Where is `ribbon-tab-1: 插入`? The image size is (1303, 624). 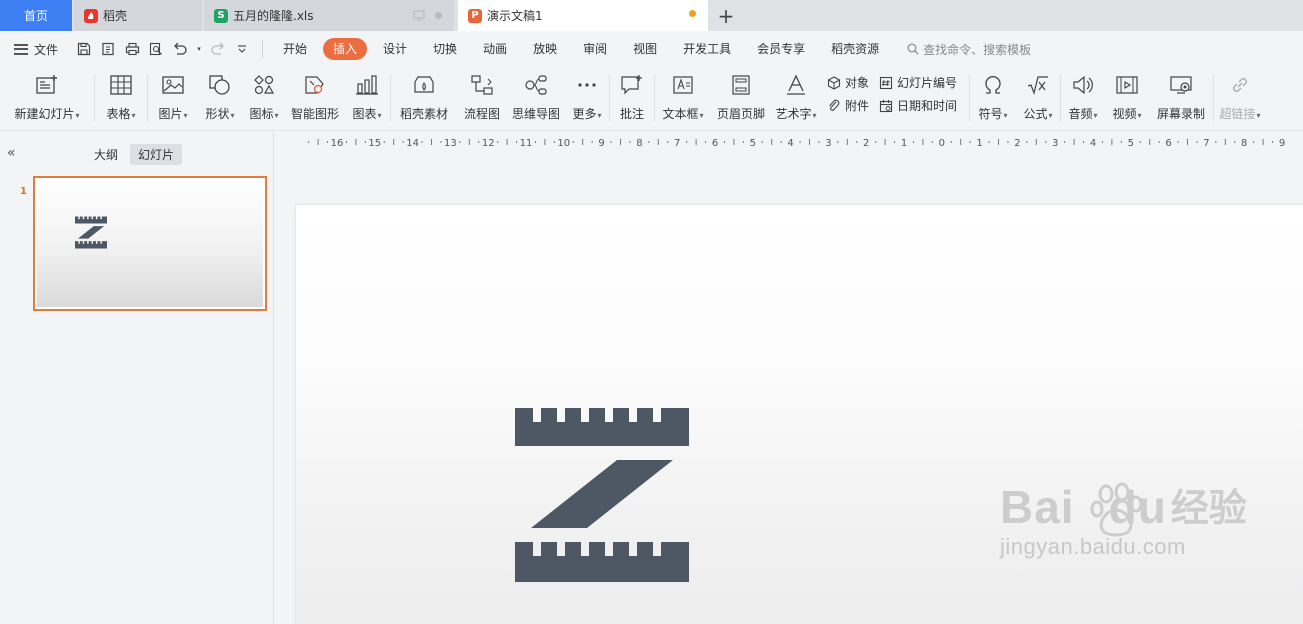 ribbon-tab-1: 插入 is located at coordinates (345, 49).